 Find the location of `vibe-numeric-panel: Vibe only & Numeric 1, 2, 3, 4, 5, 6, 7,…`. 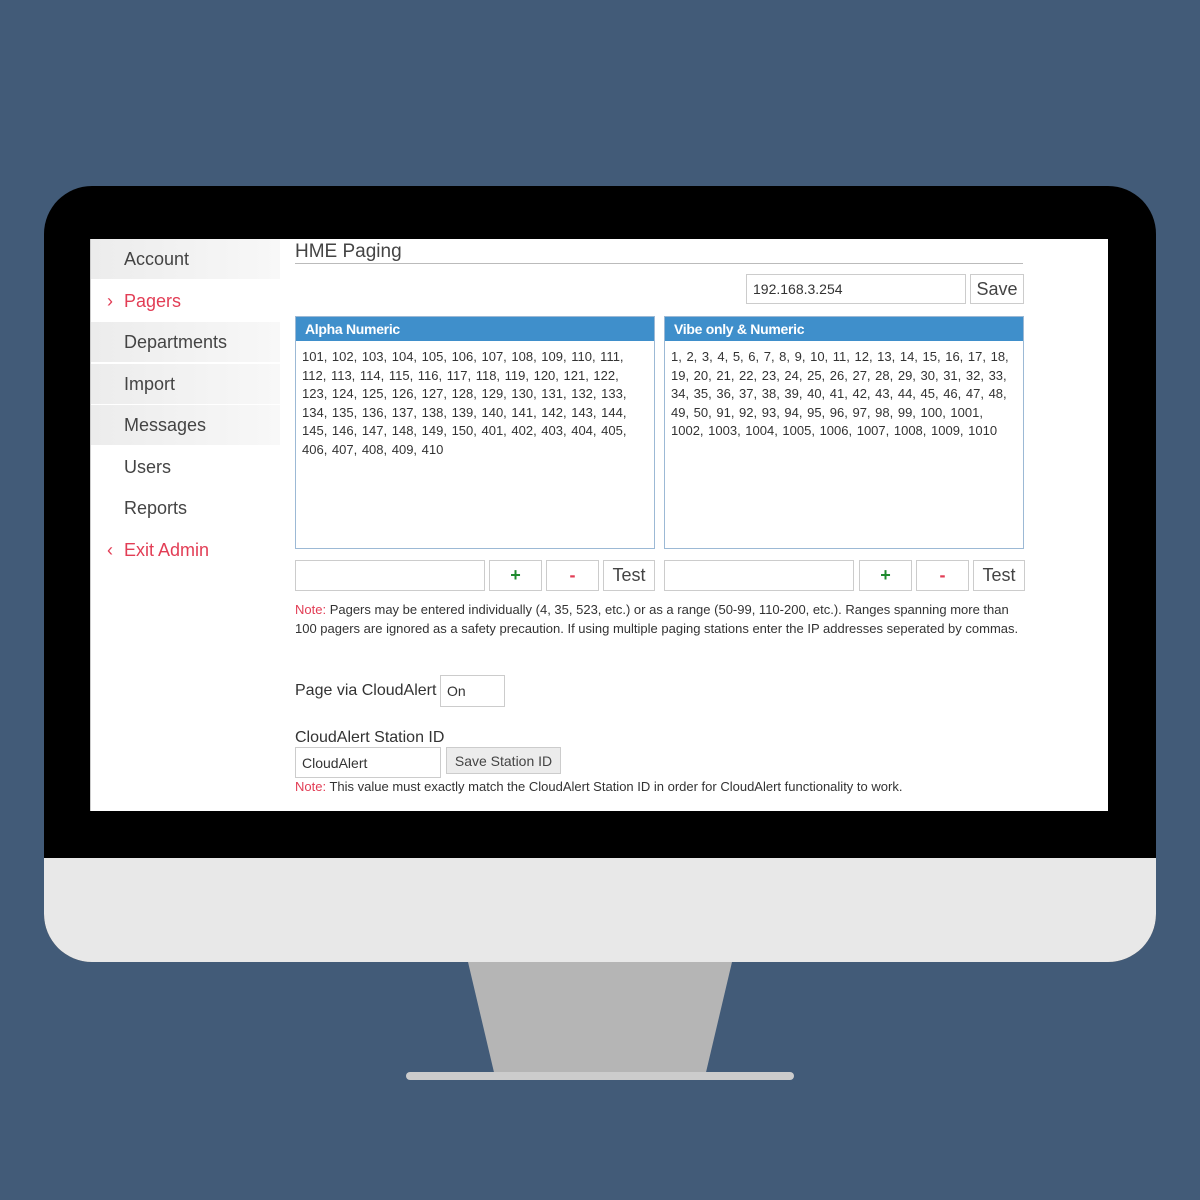

vibe-numeric-panel: Vibe only & Numeric 1, 2, 3, 4, 5, 6, 7,… is located at coordinates (844, 432).